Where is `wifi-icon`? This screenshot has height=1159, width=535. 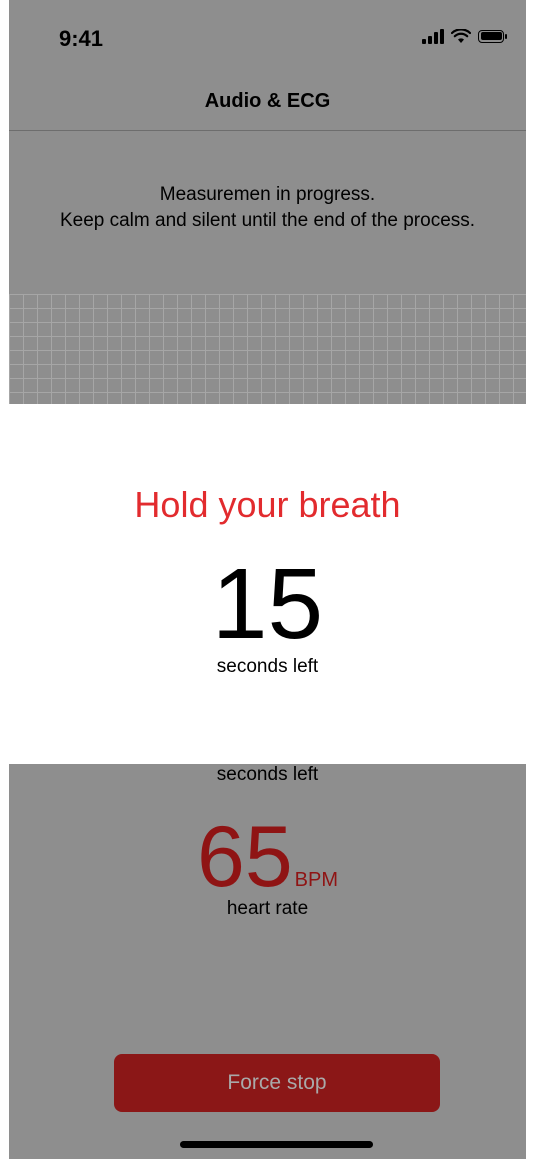
wifi-icon is located at coordinates (461, 35).